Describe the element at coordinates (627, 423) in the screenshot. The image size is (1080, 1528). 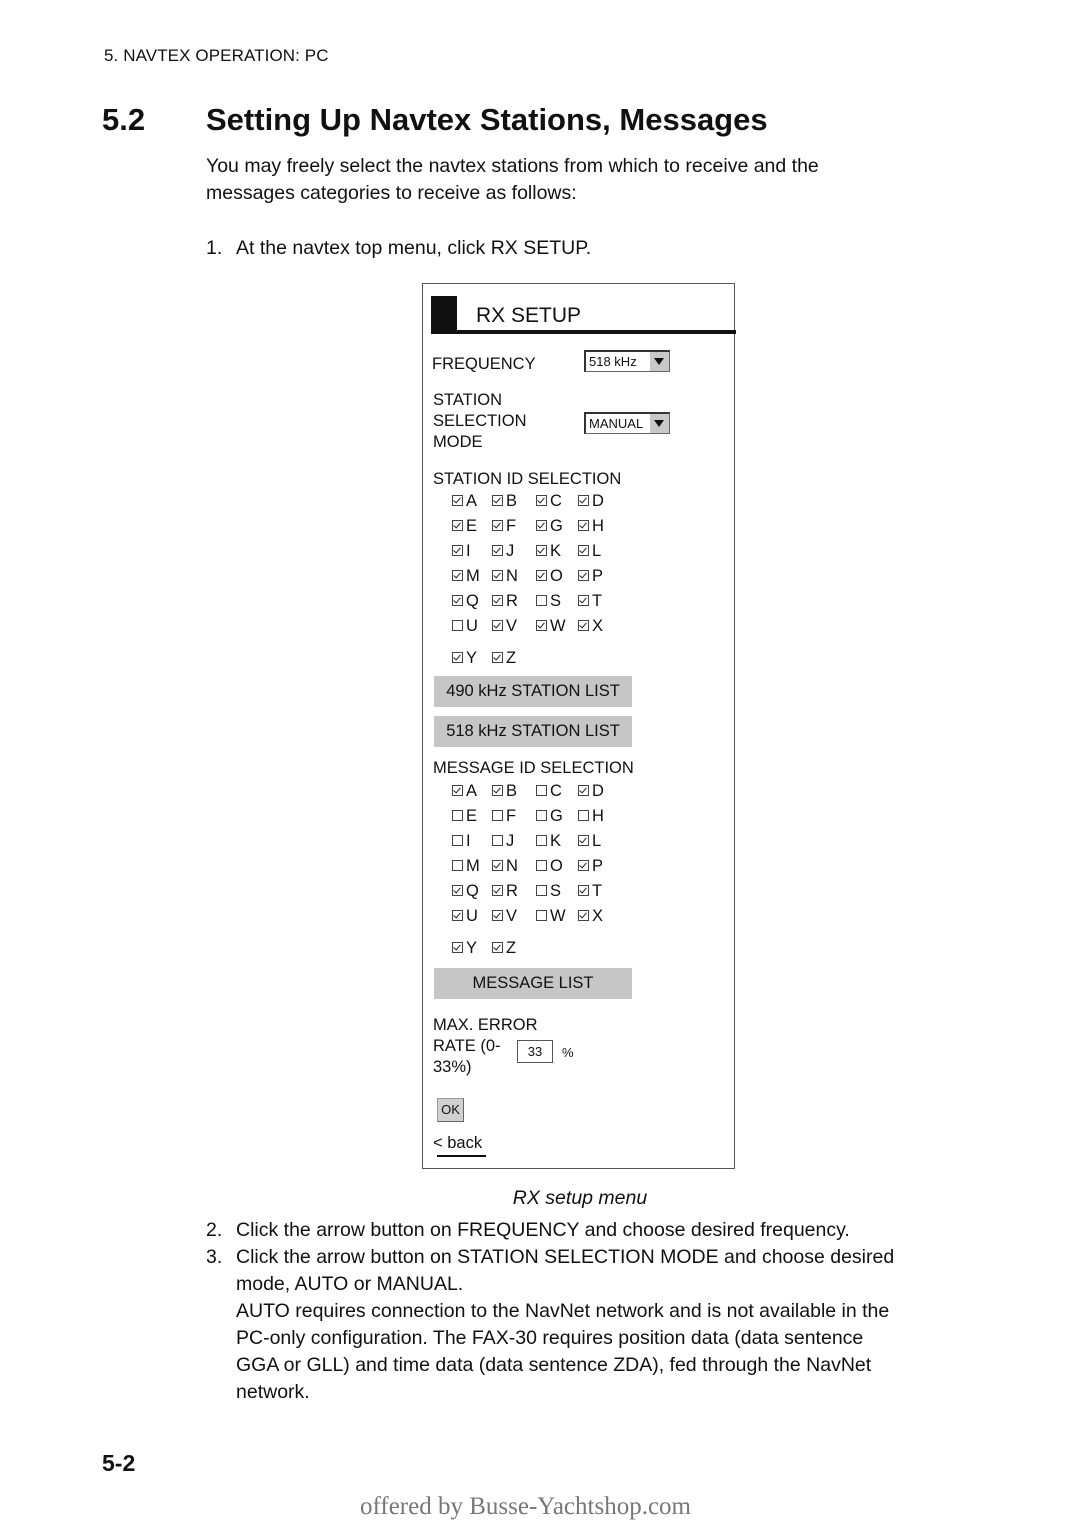
I see `station-mode-dropdown: MANUAL` at that location.